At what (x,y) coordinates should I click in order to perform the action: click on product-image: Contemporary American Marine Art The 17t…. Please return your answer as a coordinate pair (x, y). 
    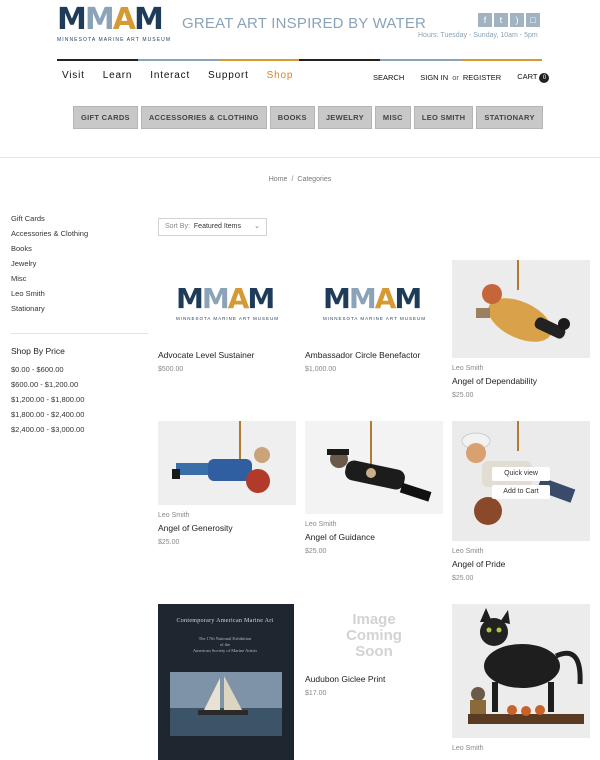
    Looking at the image, I should click on (226, 682).